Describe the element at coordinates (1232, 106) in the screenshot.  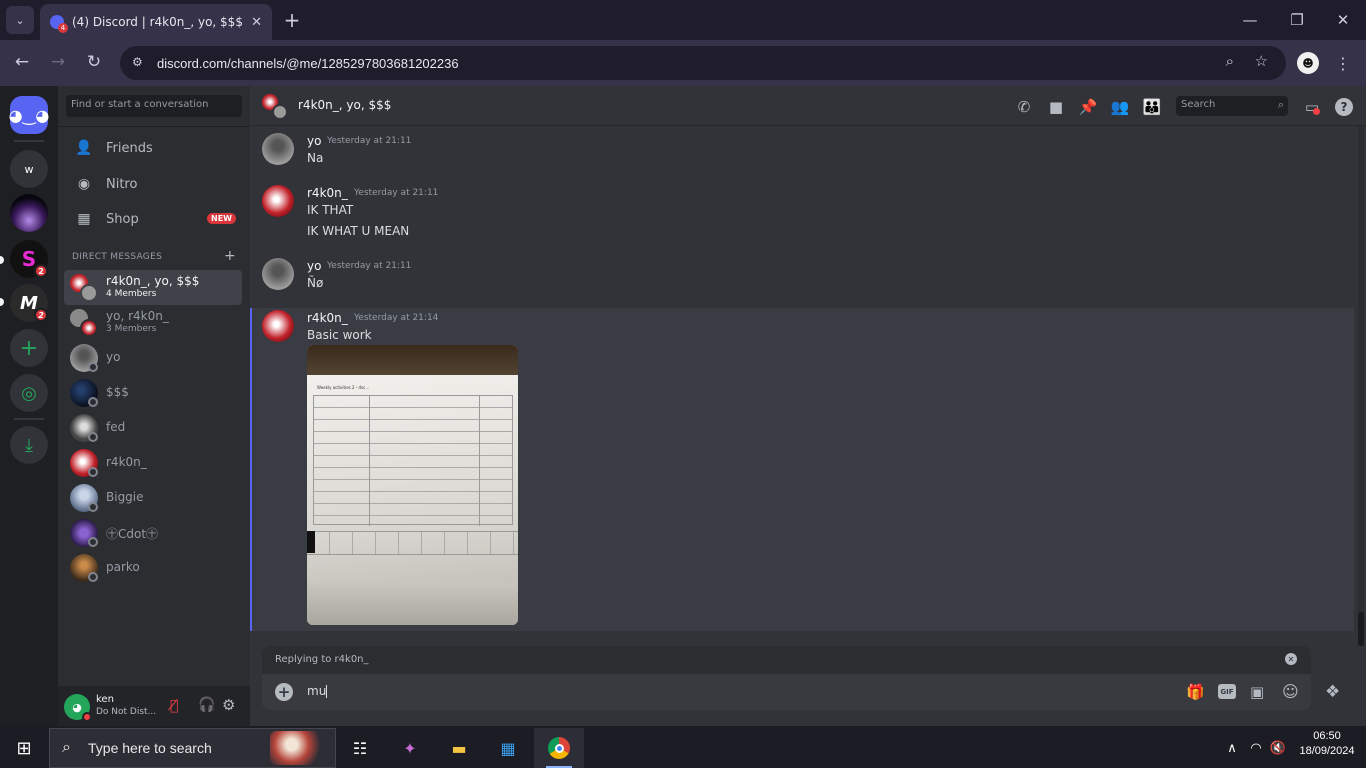
I see `channel-search-input: Search ⌕` at that location.